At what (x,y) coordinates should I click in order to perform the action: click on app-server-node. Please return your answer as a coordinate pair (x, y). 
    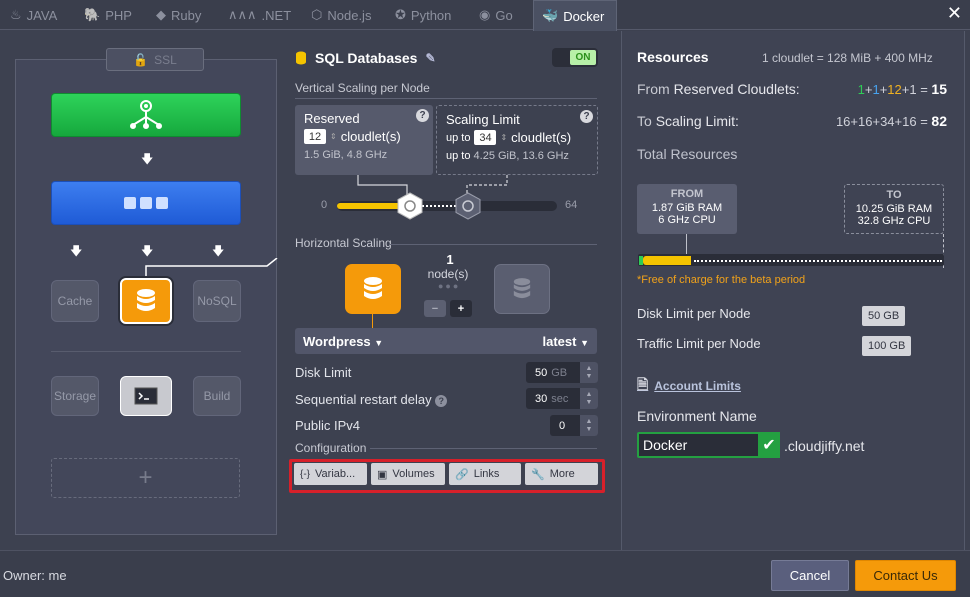
    Looking at the image, I should click on (146, 203).